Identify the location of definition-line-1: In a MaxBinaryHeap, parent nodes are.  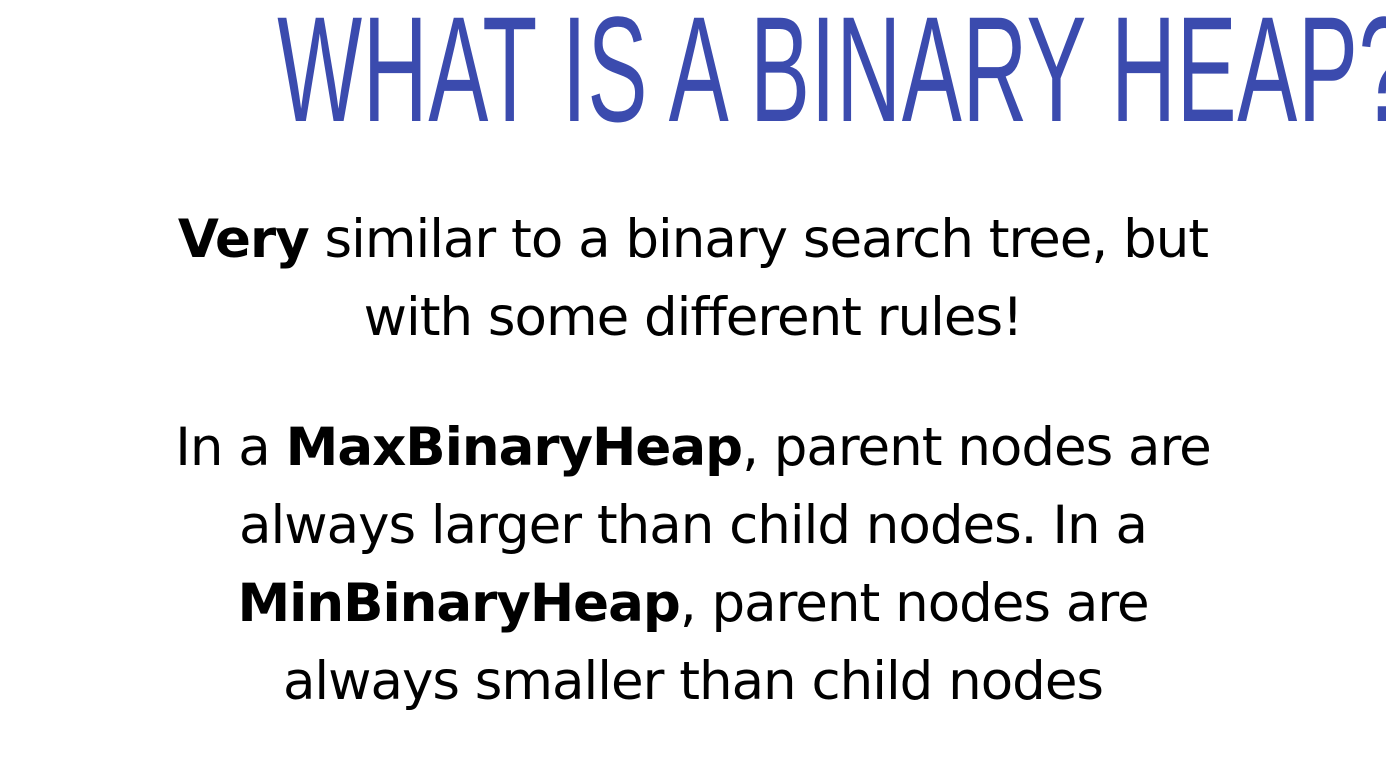
(693, 448).